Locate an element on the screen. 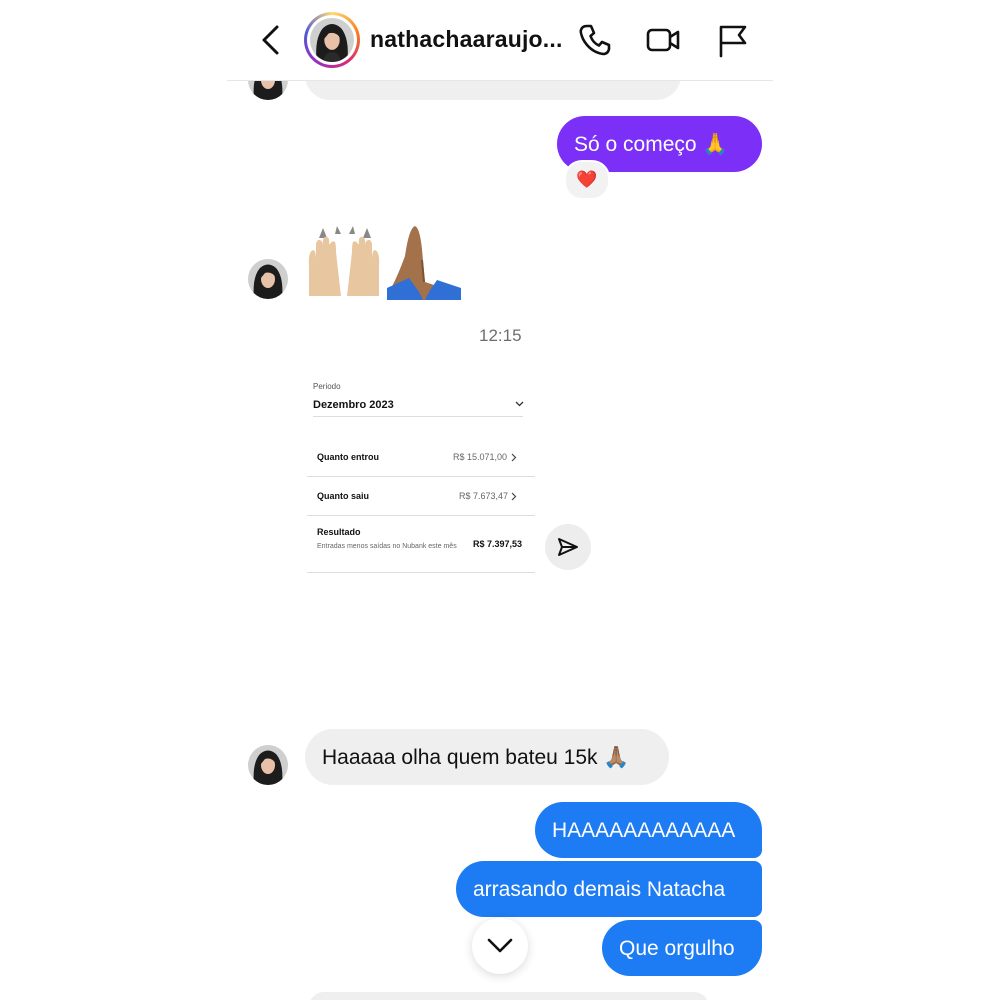 The height and width of the screenshot is (1000, 1000). raising-hands-and-praying-hands-emoji is located at coordinates (384, 263).